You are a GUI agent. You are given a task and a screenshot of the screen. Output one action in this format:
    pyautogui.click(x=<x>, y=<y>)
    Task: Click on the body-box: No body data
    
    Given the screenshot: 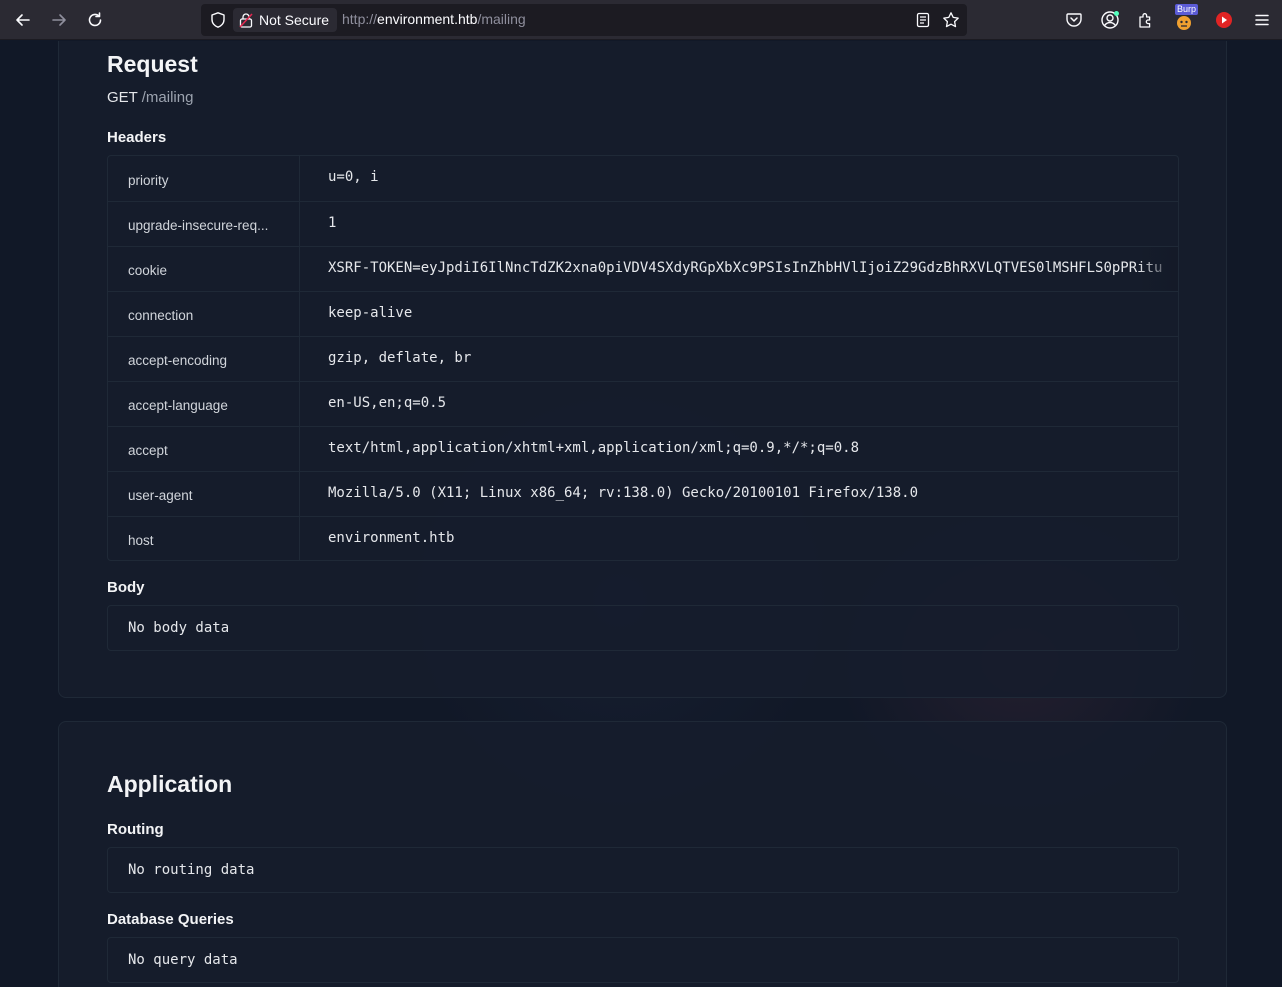 What is the action you would take?
    pyautogui.click(x=643, y=628)
    